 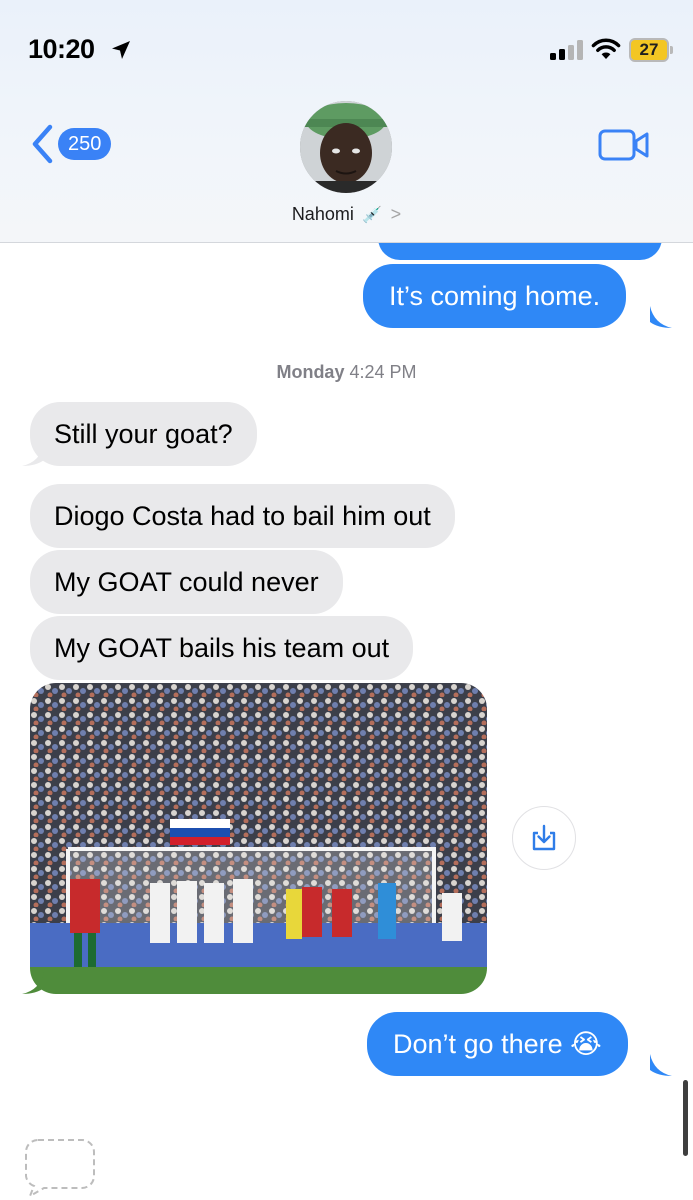 I want to click on syringe-emoji: 💉, so click(x=372, y=215).